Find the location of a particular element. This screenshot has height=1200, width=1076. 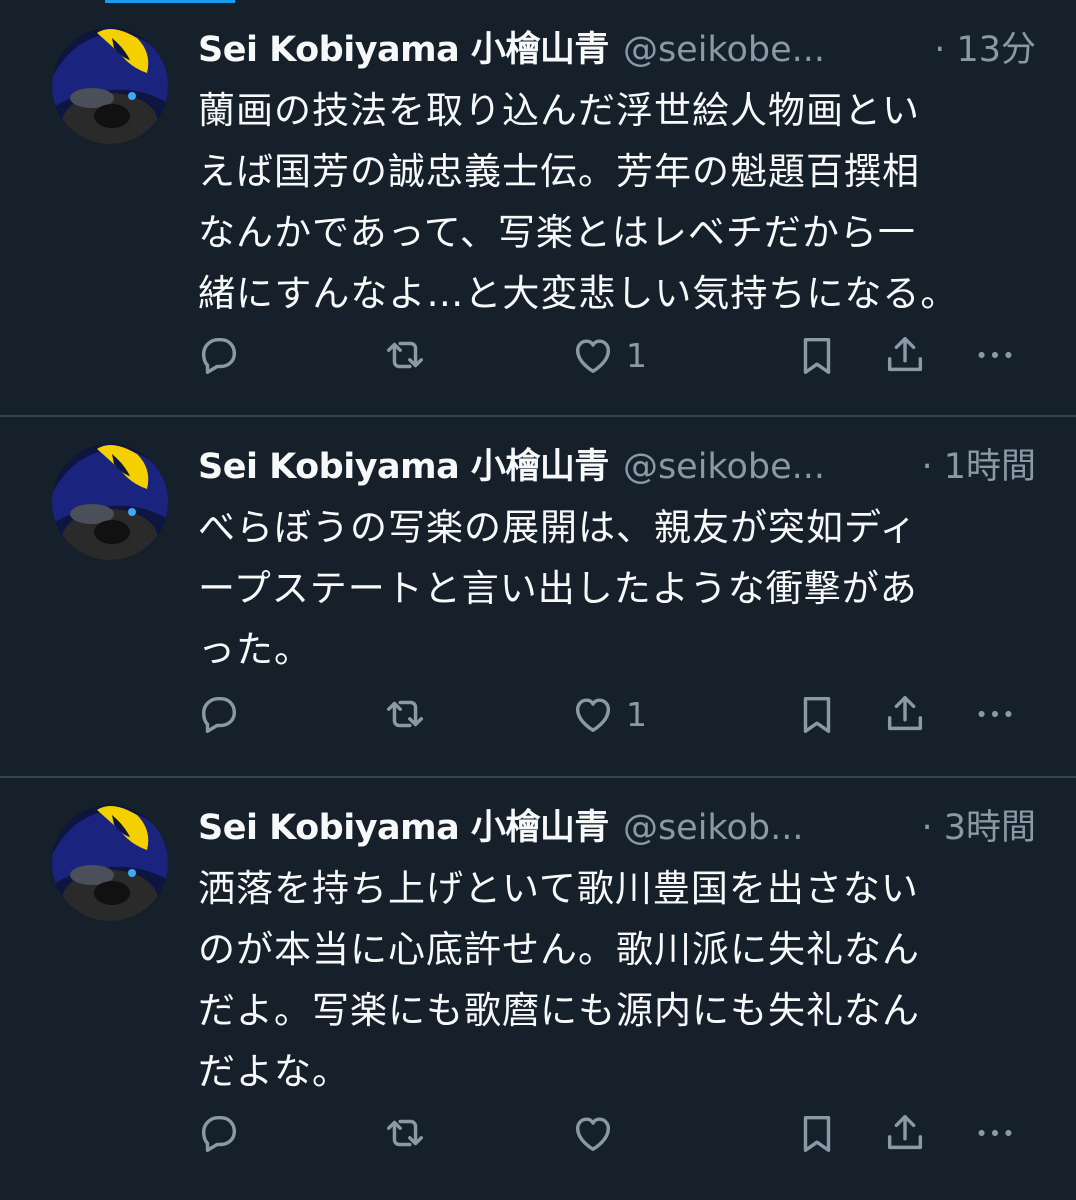

tweet-actions is located at coordinates (611, 1133).